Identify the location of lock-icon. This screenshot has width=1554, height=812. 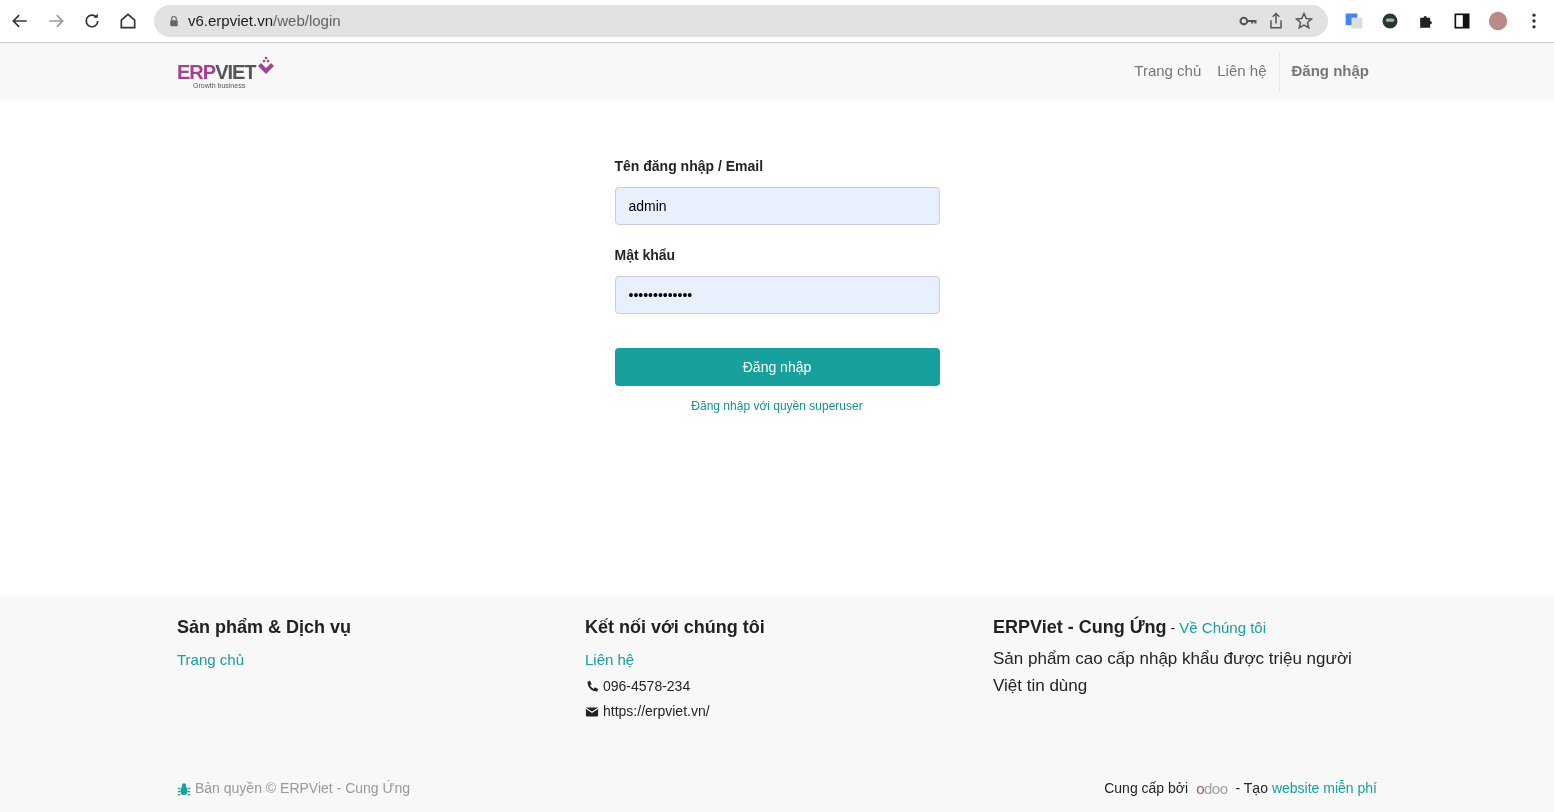
(174, 21).